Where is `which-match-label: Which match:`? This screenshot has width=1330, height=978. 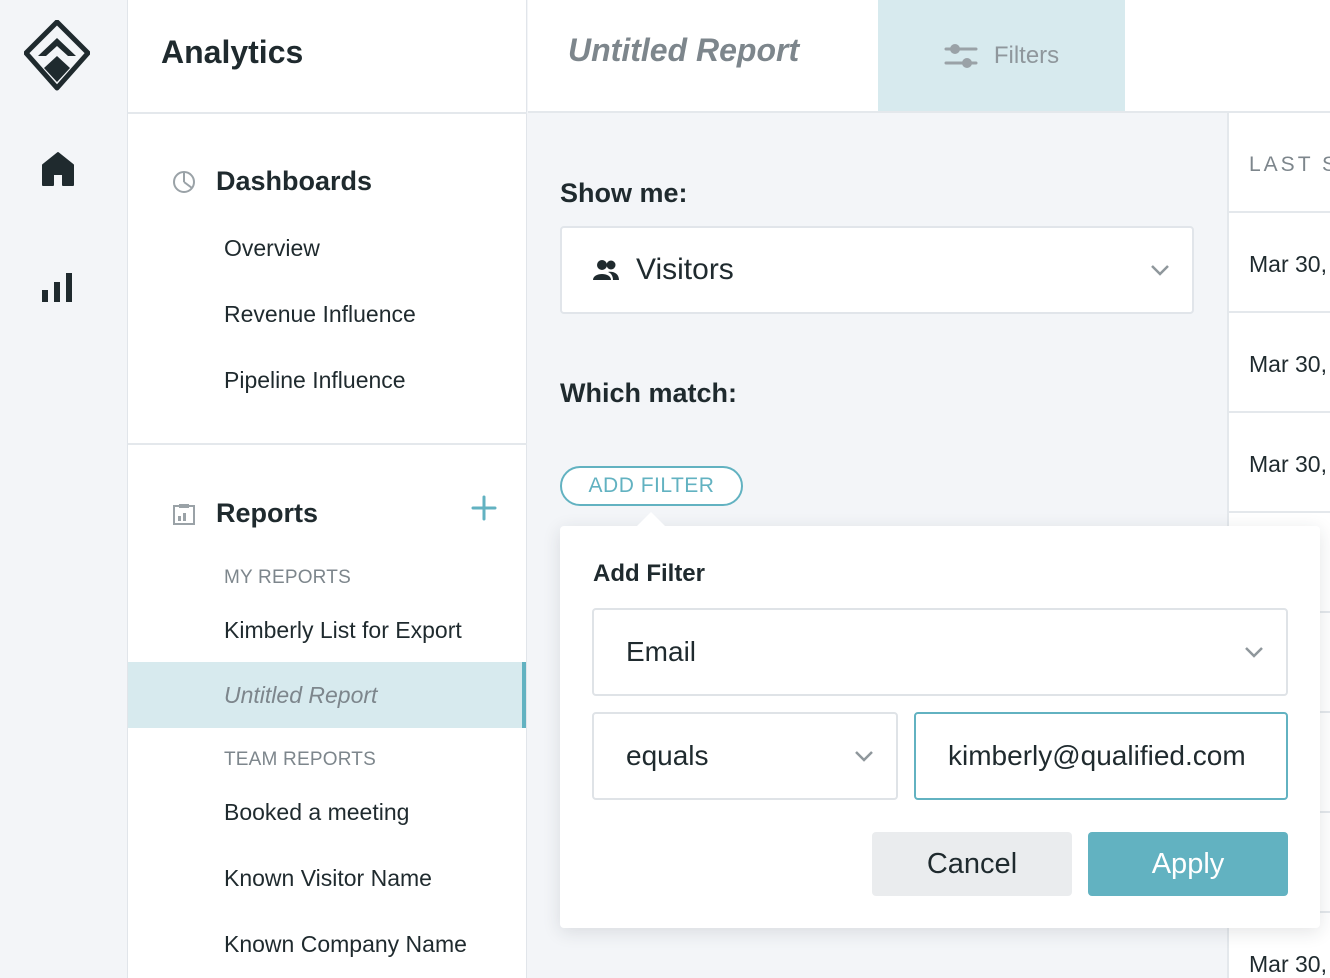 which-match-label: Which match: is located at coordinates (649, 393).